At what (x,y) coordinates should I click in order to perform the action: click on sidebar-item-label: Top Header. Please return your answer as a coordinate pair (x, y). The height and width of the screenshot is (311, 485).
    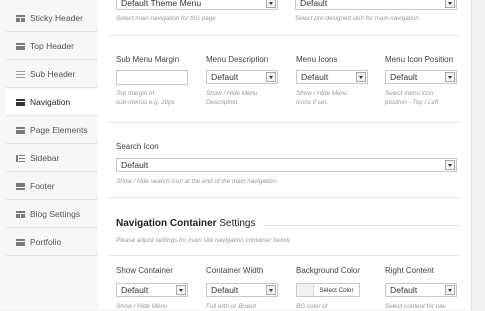
    Looking at the image, I should click on (52, 46).